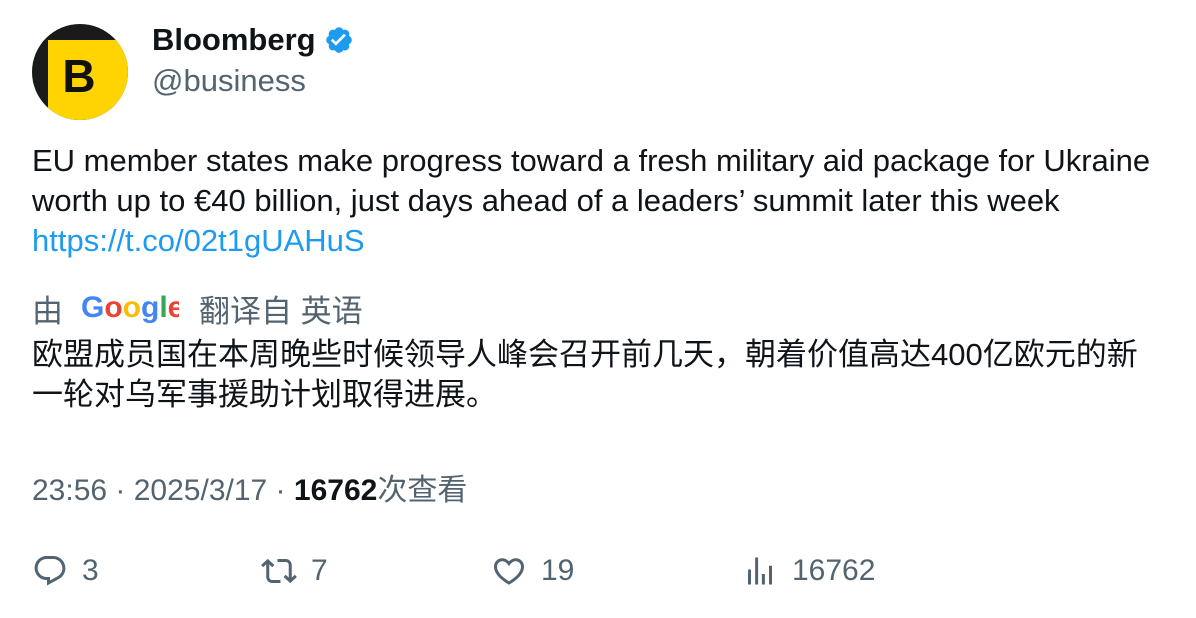 This screenshot has width=1196, height=618. What do you see at coordinates (422, 490) in the screenshot?
I see `views-label: 次查看` at bounding box center [422, 490].